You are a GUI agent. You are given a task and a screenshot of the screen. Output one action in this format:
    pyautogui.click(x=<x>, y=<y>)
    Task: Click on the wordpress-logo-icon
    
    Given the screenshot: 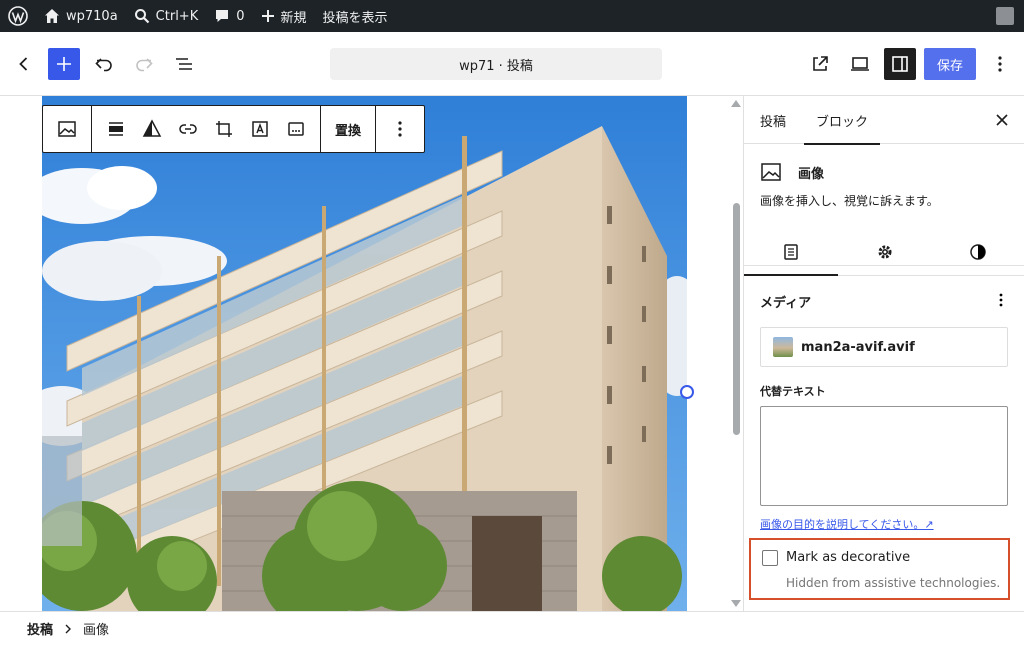 What is the action you would take?
    pyautogui.click(x=18, y=16)
    